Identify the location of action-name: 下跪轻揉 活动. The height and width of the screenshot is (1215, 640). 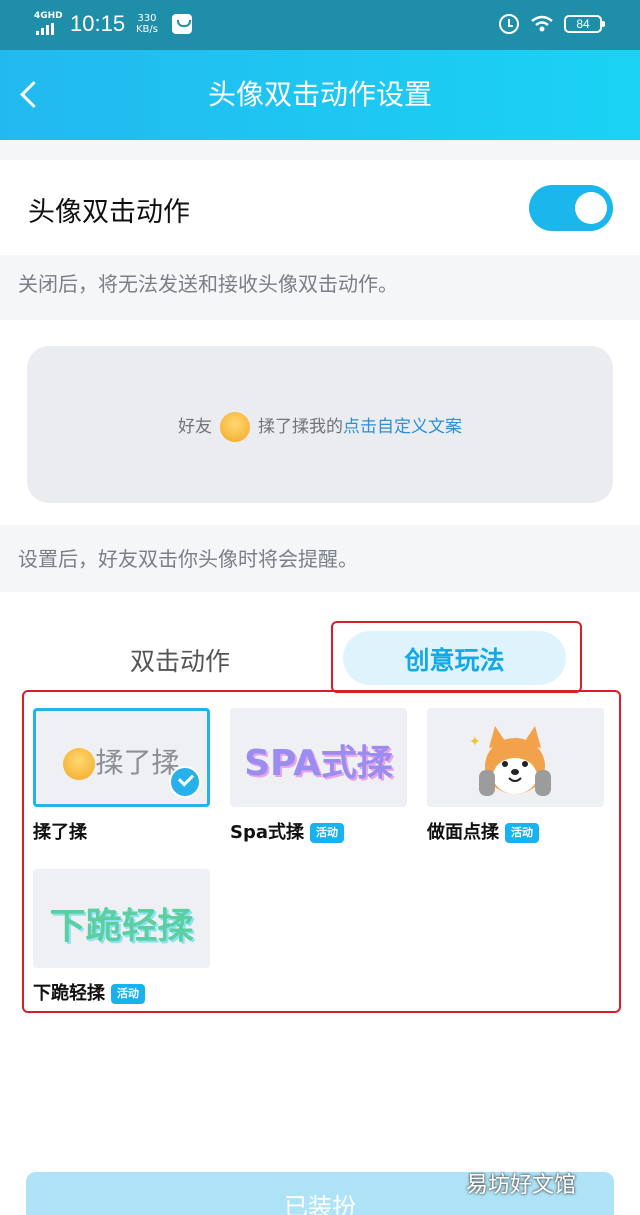
(89, 992).